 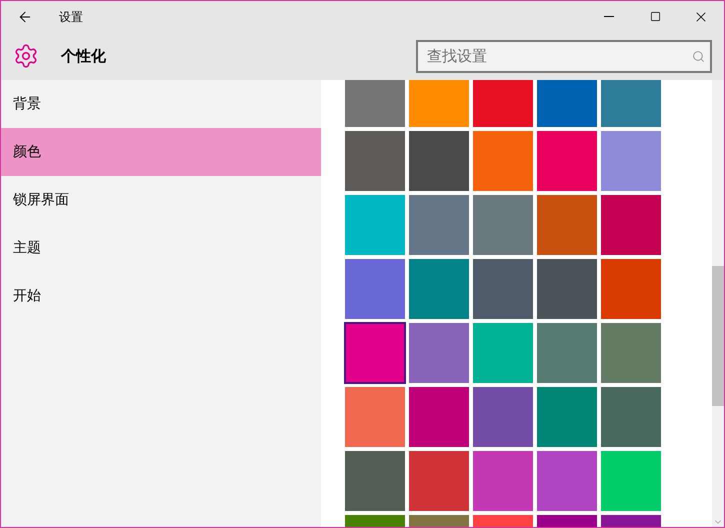 What do you see at coordinates (609, 16) in the screenshot?
I see `minimize-icon` at bounding box center [609, 16].